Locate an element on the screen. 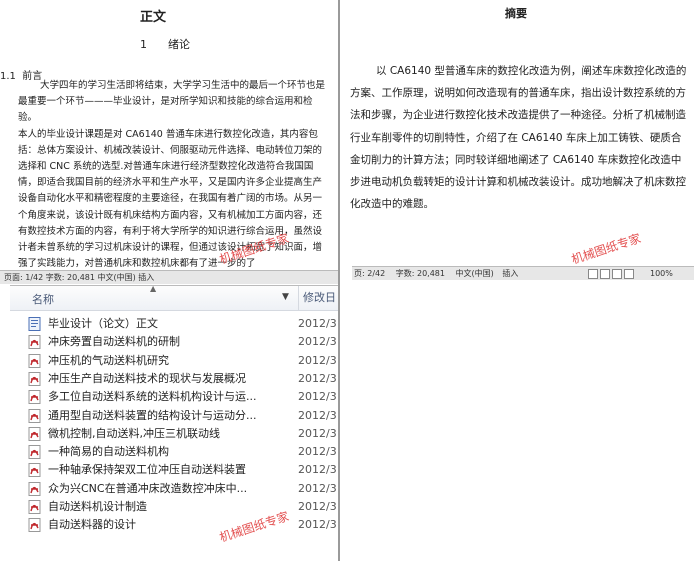  chevron-down-icon: ▼ is located at coordinates (285, 297).